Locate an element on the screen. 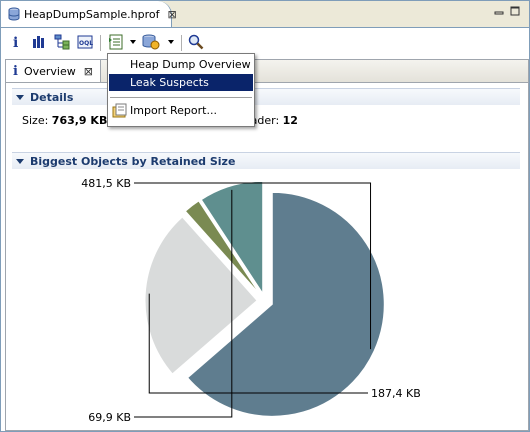 The width and height of the screenshot is (530, 432). menu-item-heap-dump-overview: Heap Dump Overview is located at coordinates (181, 64).